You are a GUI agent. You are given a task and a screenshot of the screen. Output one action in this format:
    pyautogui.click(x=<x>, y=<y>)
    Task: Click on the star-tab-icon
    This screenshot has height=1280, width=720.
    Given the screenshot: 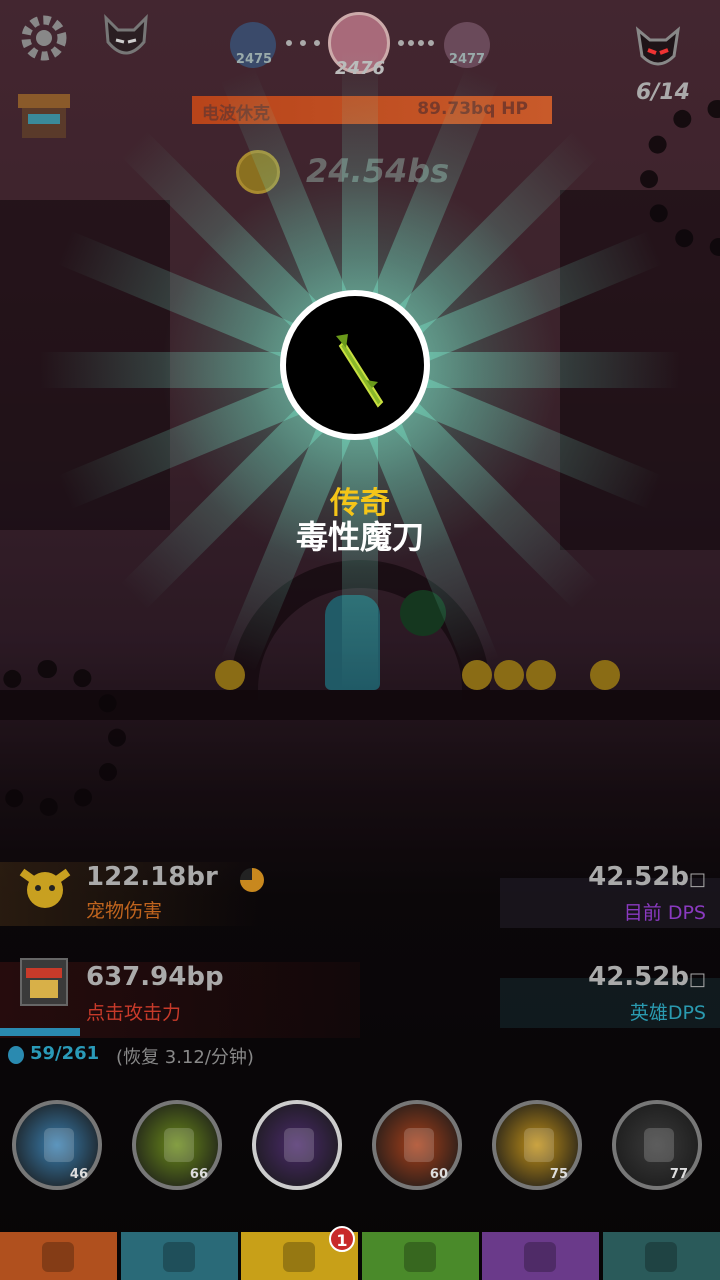 What is the action you would take?
    pyautogui.click(x=660, y=1257)
    